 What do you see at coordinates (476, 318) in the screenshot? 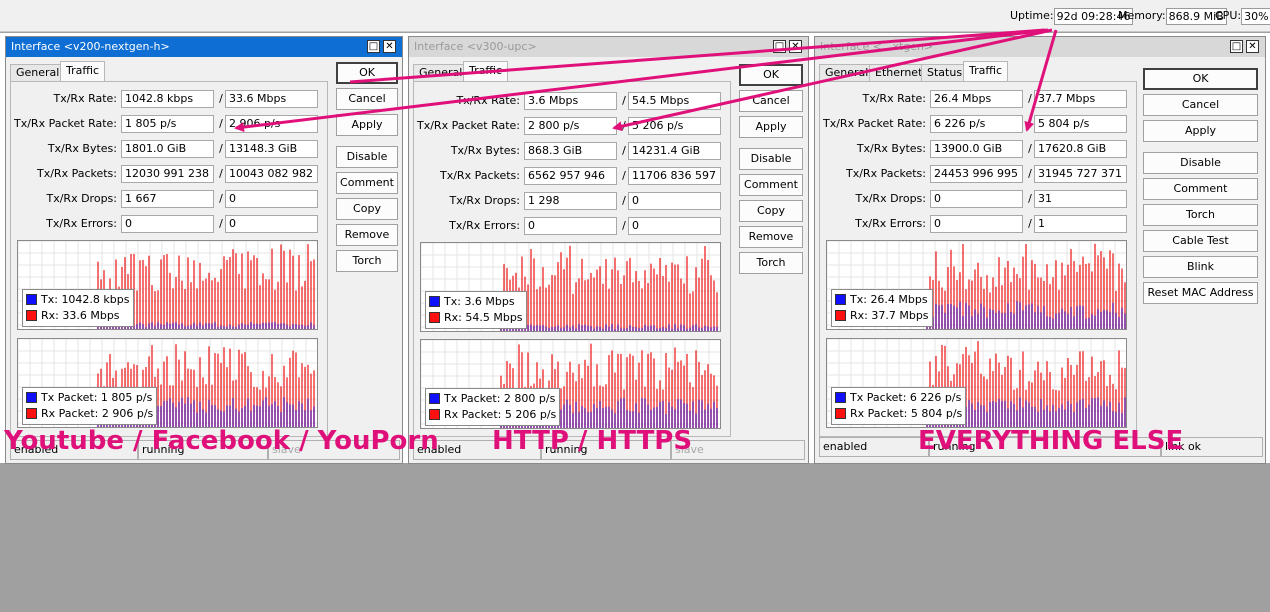
I see `legend-rx: Rx: 54.5 Mbps` at bounding box center [476, 318].